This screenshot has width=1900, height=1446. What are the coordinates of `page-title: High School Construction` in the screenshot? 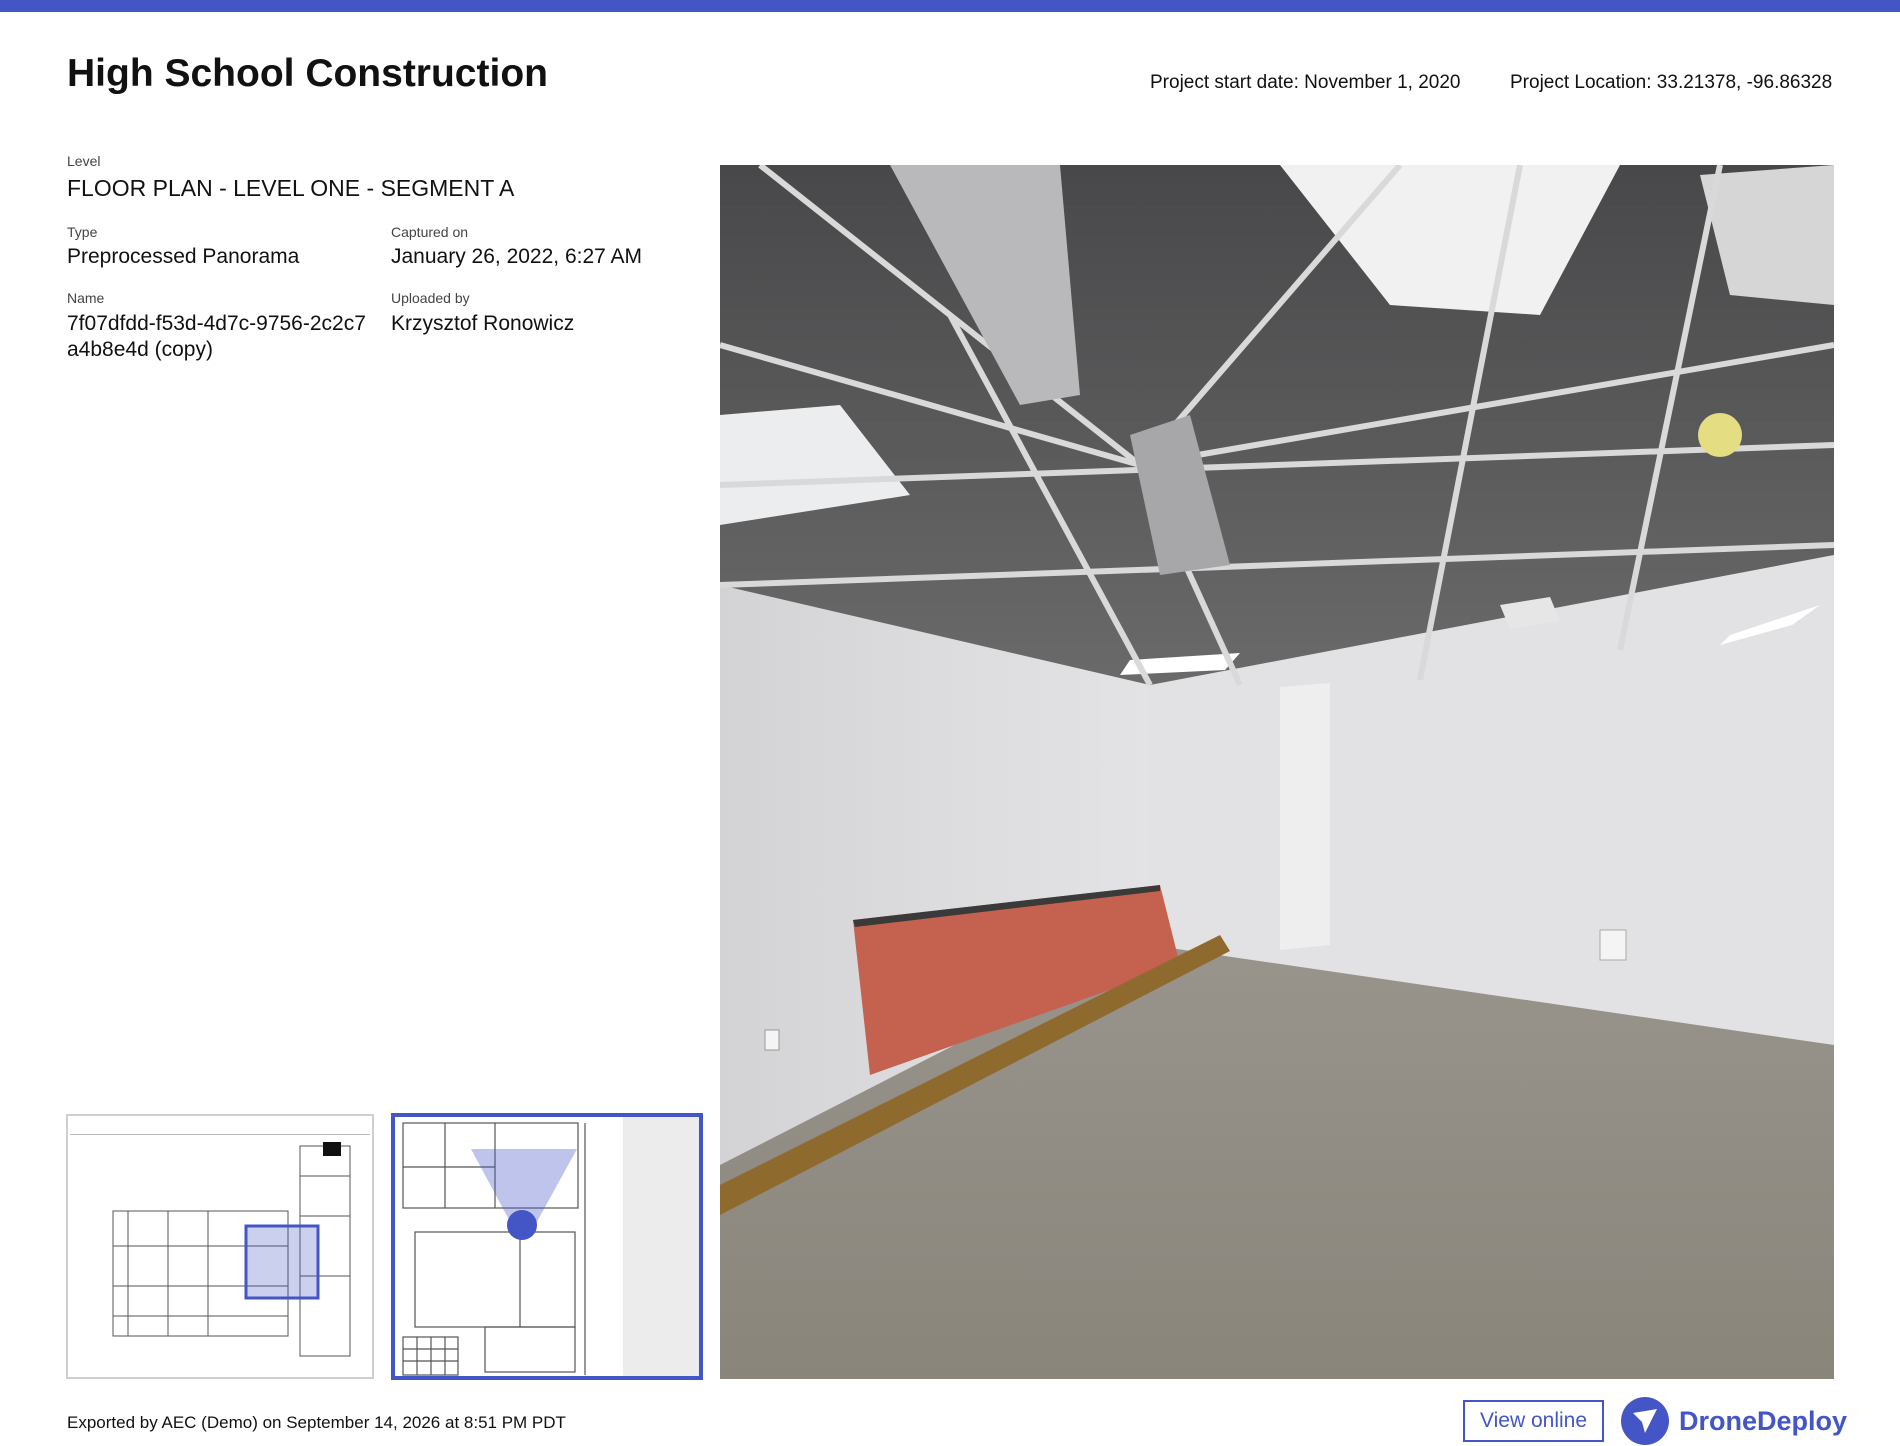 It's located at (307, 73).